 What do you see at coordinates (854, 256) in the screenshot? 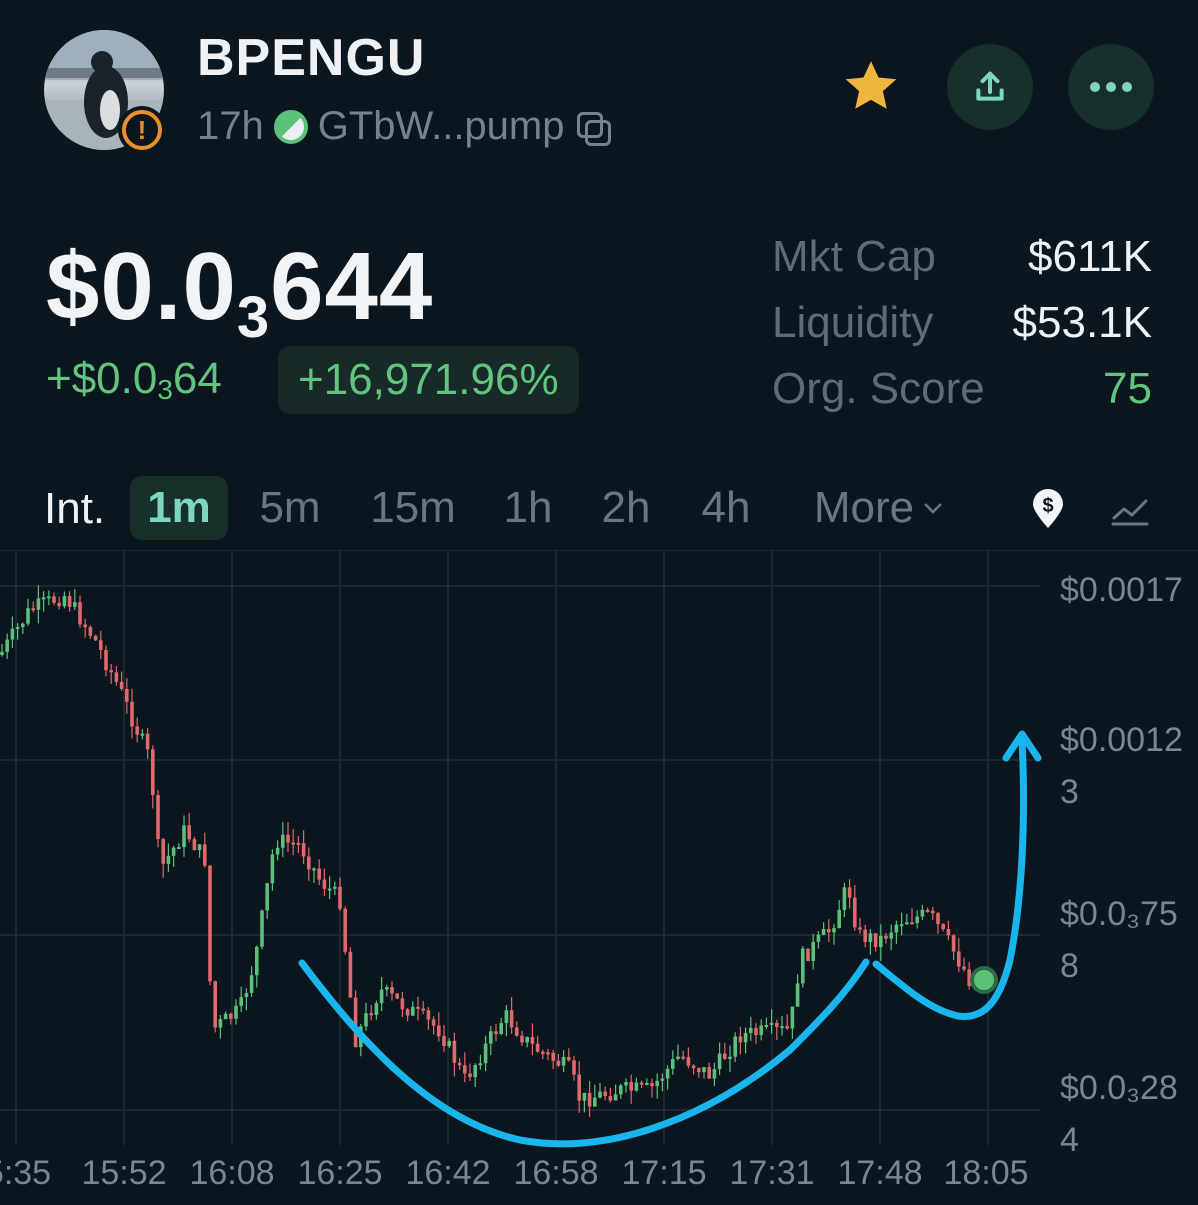
I see `mkt-cap-label: Mkt Cap` at bounding box center [854, 256].